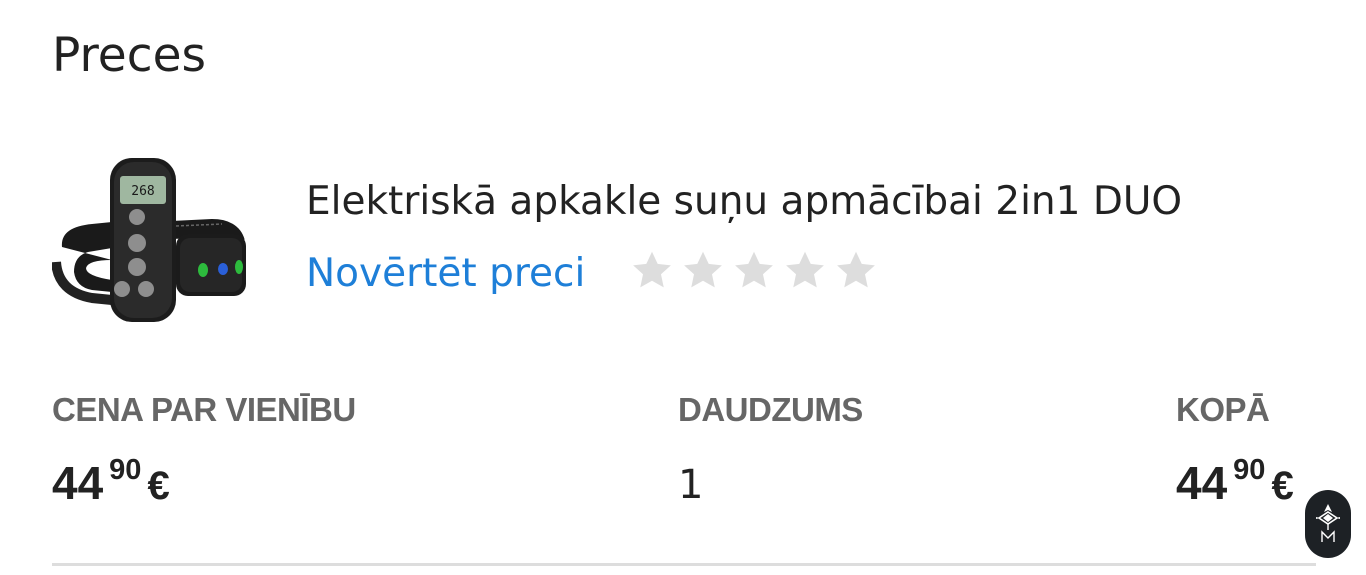 Image resolution: width=1366 pixels, height=575 pixels. I want to click on dog-collar-remote-image: 268, so click(148, 240).